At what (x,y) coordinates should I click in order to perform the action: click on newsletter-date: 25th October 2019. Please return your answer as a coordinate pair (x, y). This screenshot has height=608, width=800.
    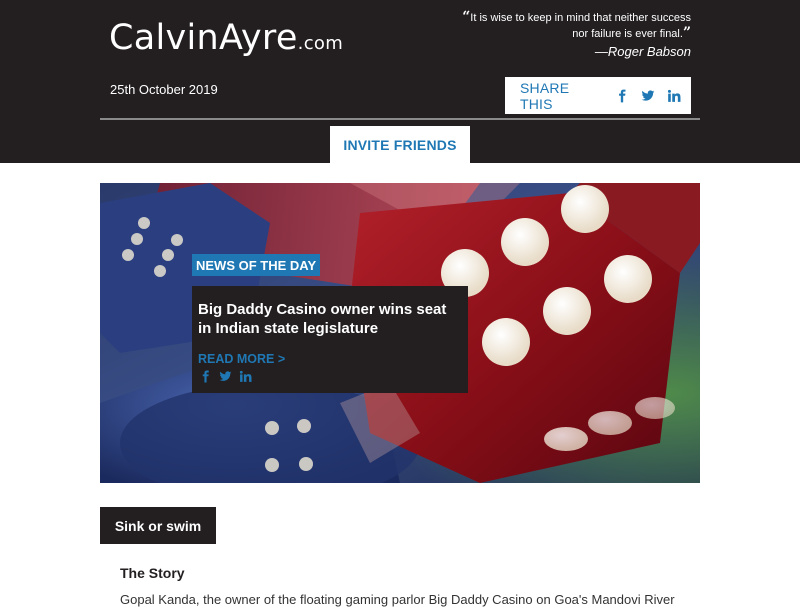
    Looking at the image, I should click on (164, 89).